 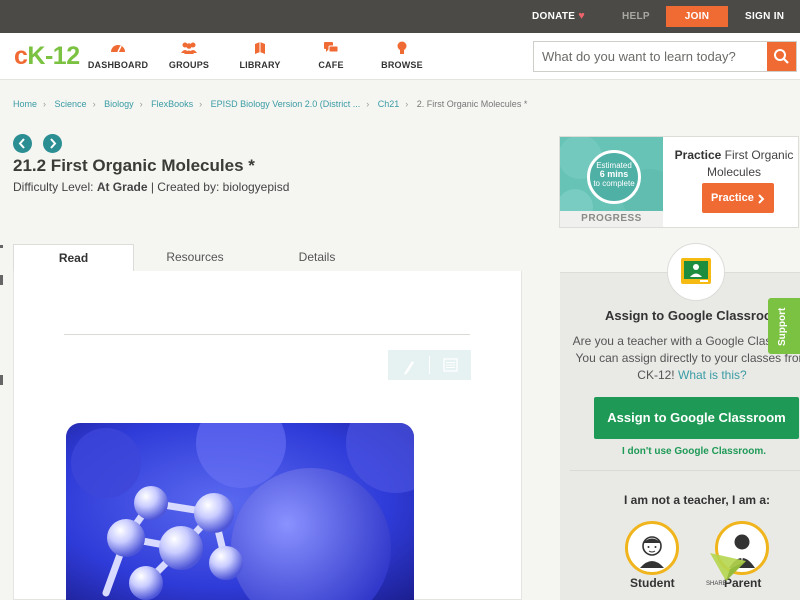 What do you see at coordinates (652, 552) in the screenshot?
I see `student-avatar-icon` at bounding box center [652, 552].